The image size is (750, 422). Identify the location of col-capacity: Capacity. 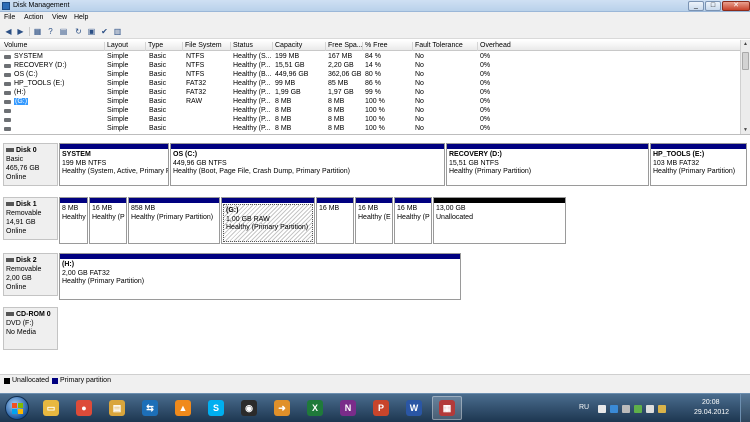
(287, 46).